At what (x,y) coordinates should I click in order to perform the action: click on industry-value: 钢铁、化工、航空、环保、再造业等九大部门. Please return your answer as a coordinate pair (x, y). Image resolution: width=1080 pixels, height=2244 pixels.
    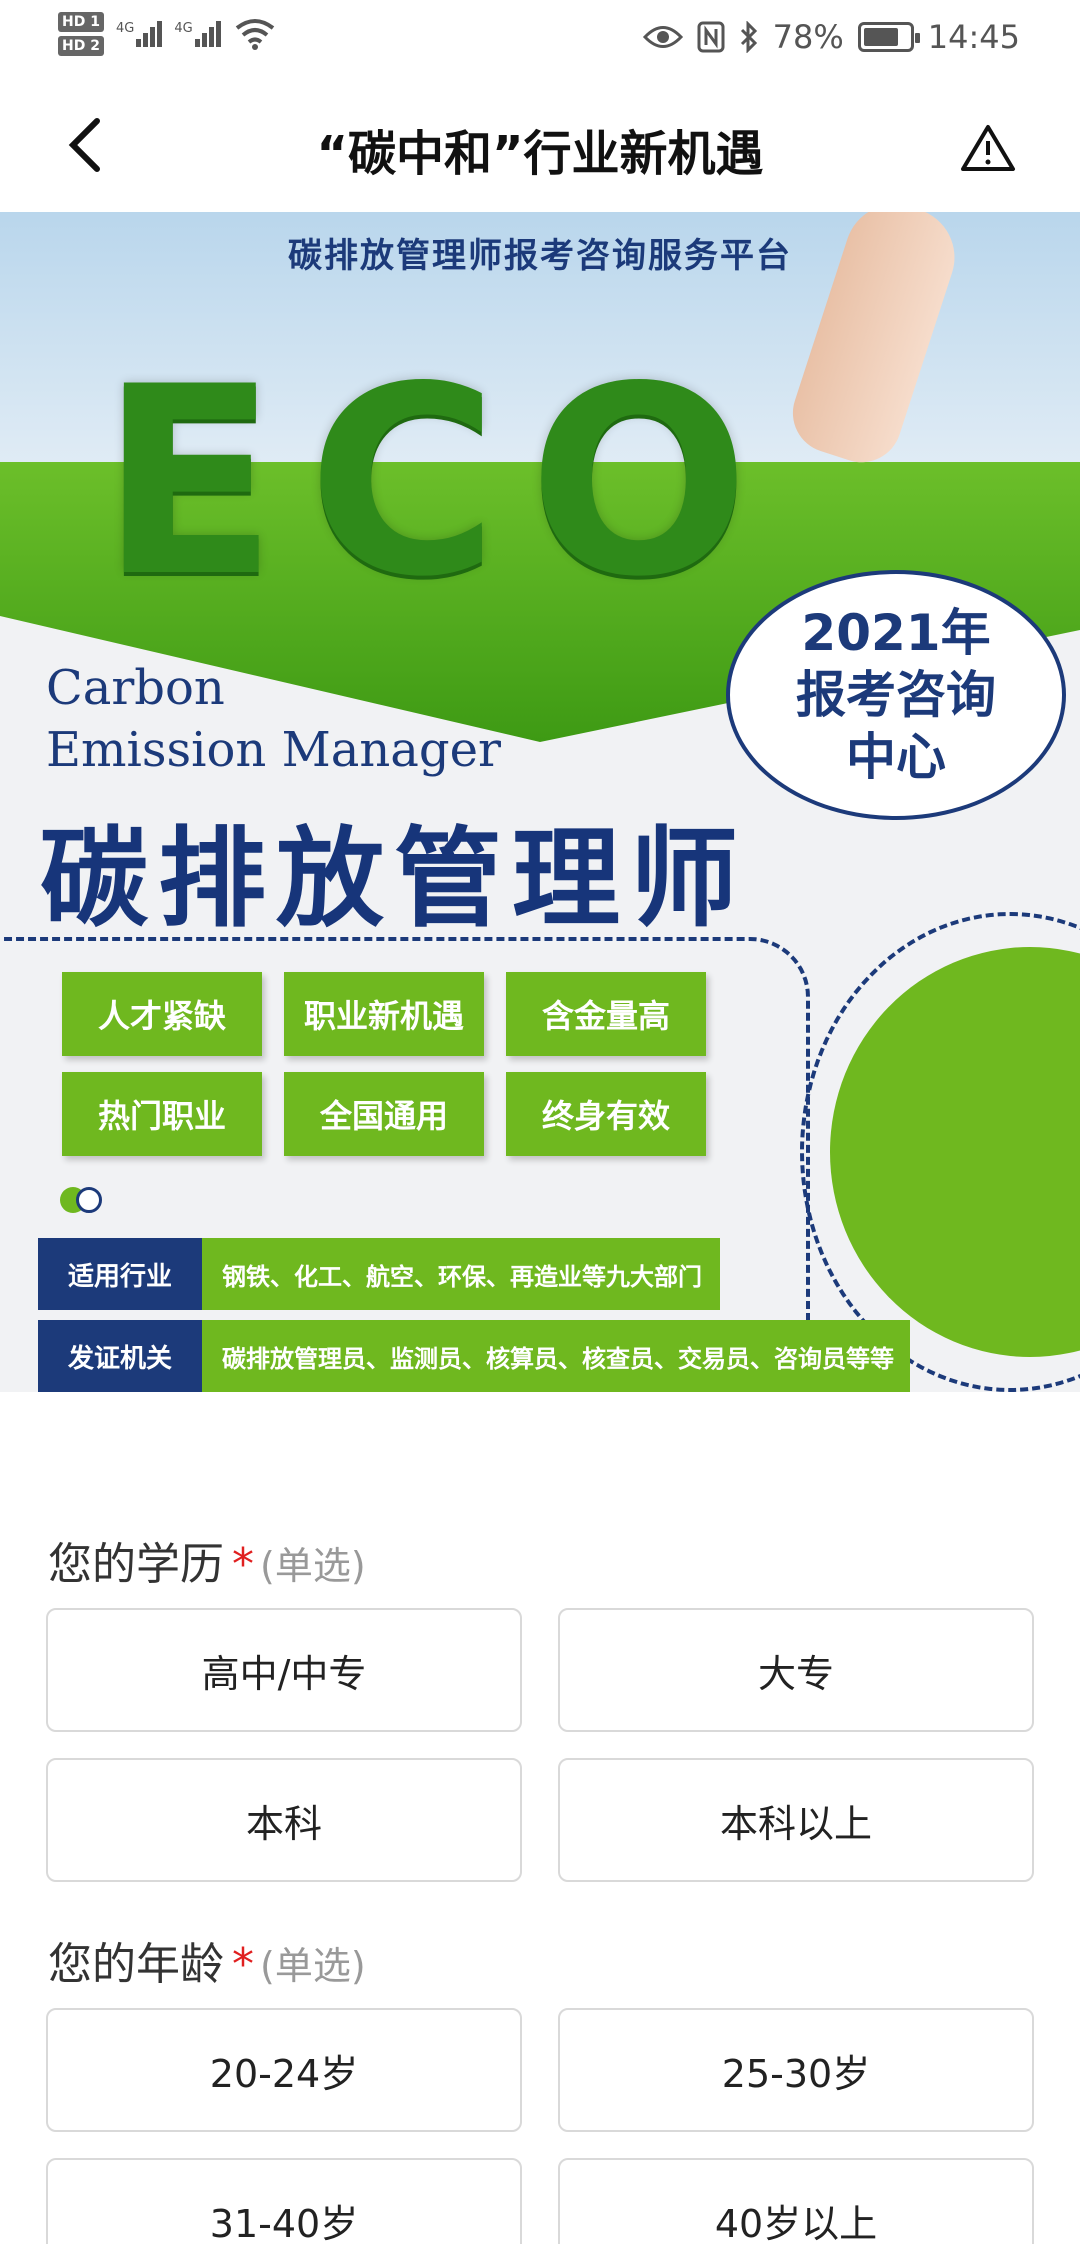
    Looking at the image, I should click on (461, 1274).